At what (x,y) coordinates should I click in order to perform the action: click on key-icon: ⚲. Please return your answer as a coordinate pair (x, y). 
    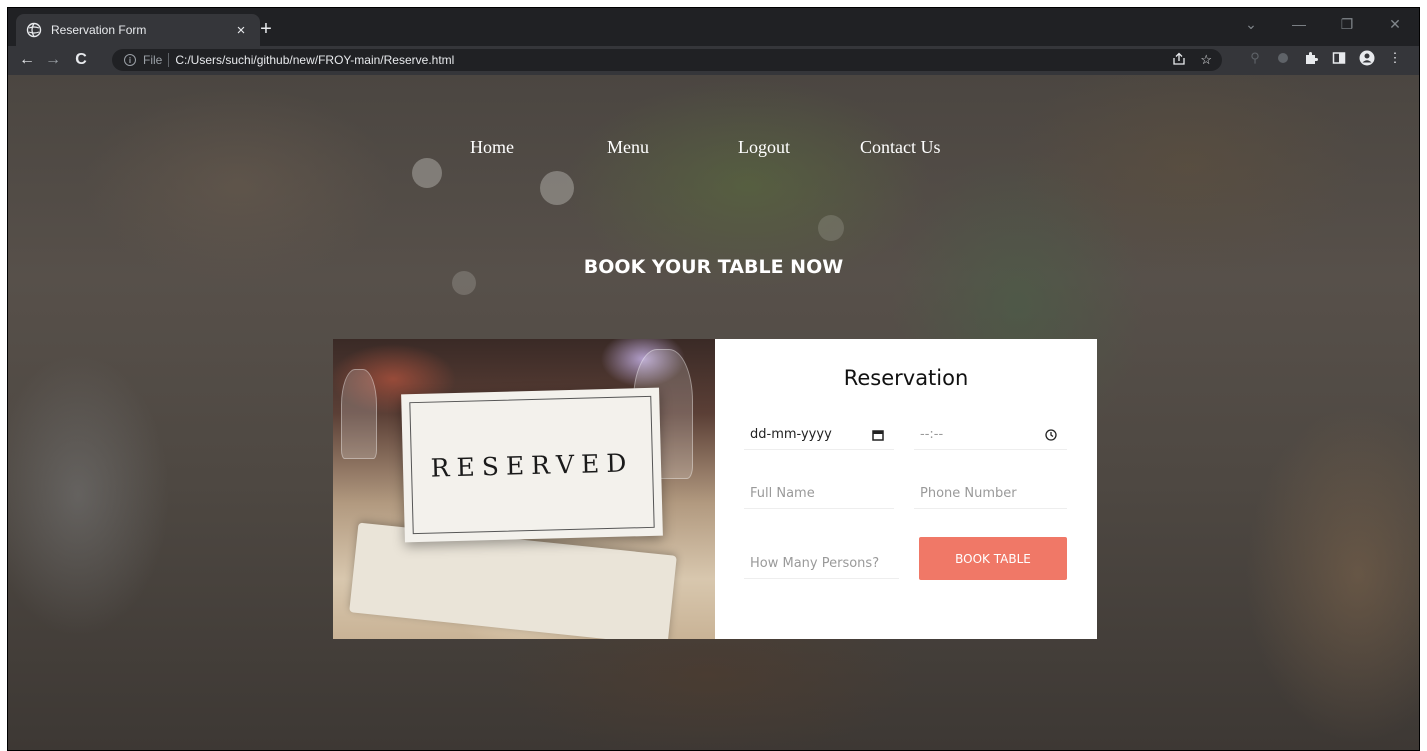
    Looking at the image, I should click on (1255, 58).